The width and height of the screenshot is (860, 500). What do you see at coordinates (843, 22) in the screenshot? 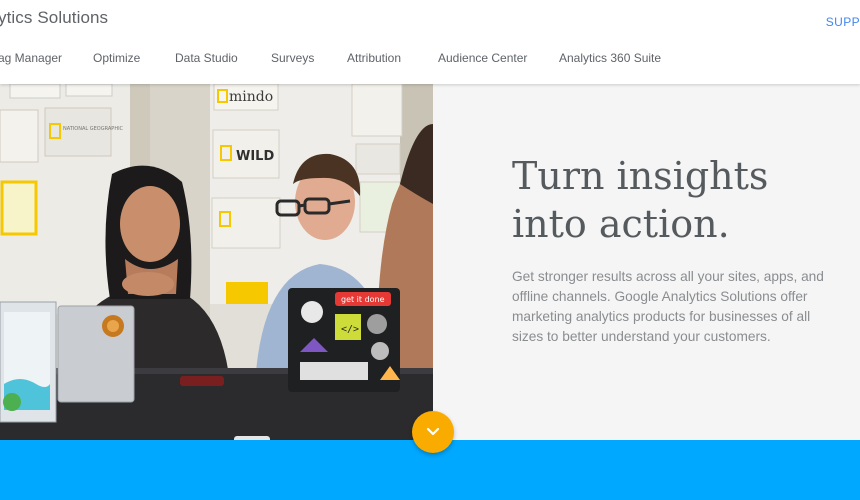
I see `support-link: SUPP` at bounding box center [843, 22].